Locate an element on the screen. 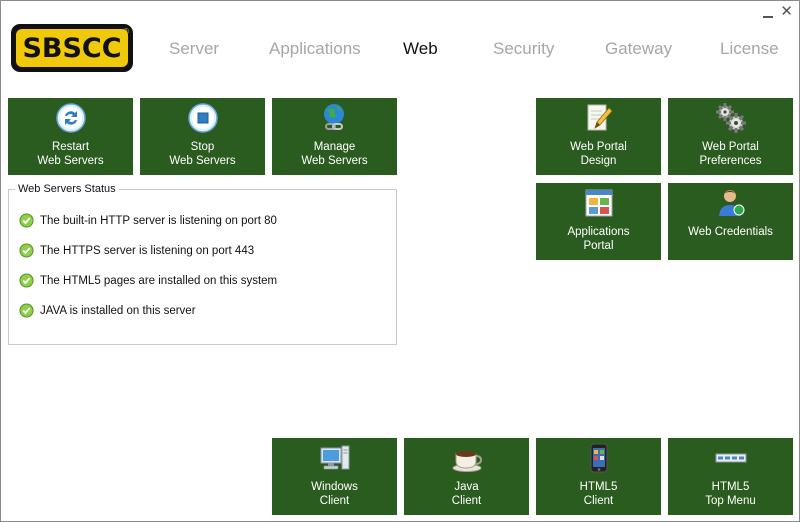 The width and height of the screenshot is (800, 522). computer-icon is located at coordinates (334, 457).